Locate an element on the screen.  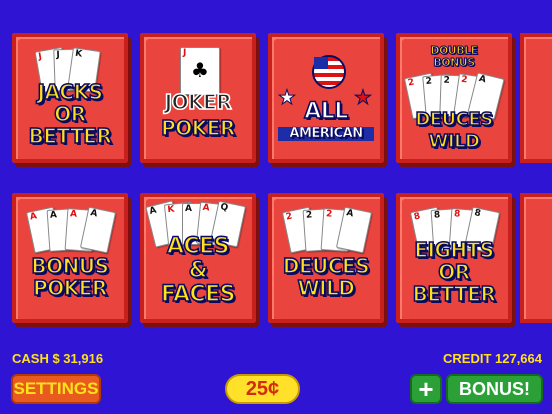
flag-globe-icon is located at coordinates (329, 72).